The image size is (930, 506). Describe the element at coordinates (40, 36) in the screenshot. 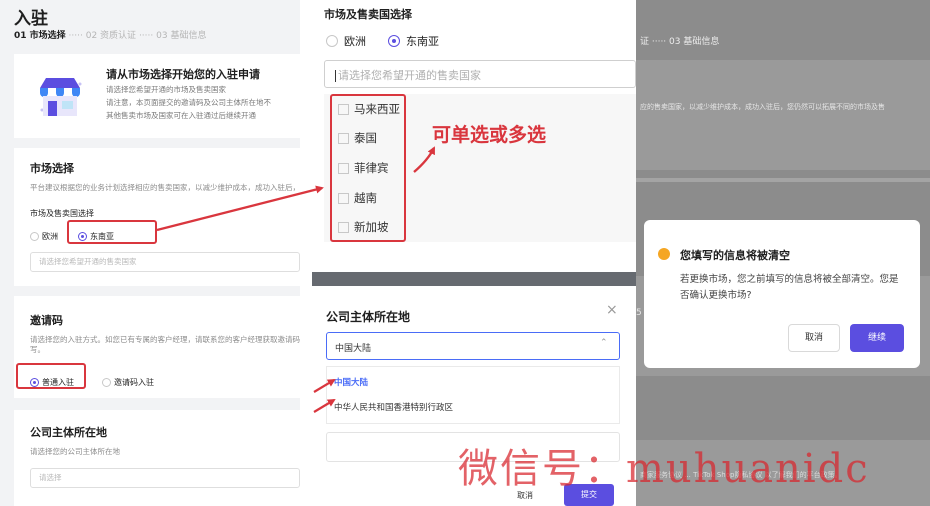

I see `step-1: 01 市场选择` at that location.